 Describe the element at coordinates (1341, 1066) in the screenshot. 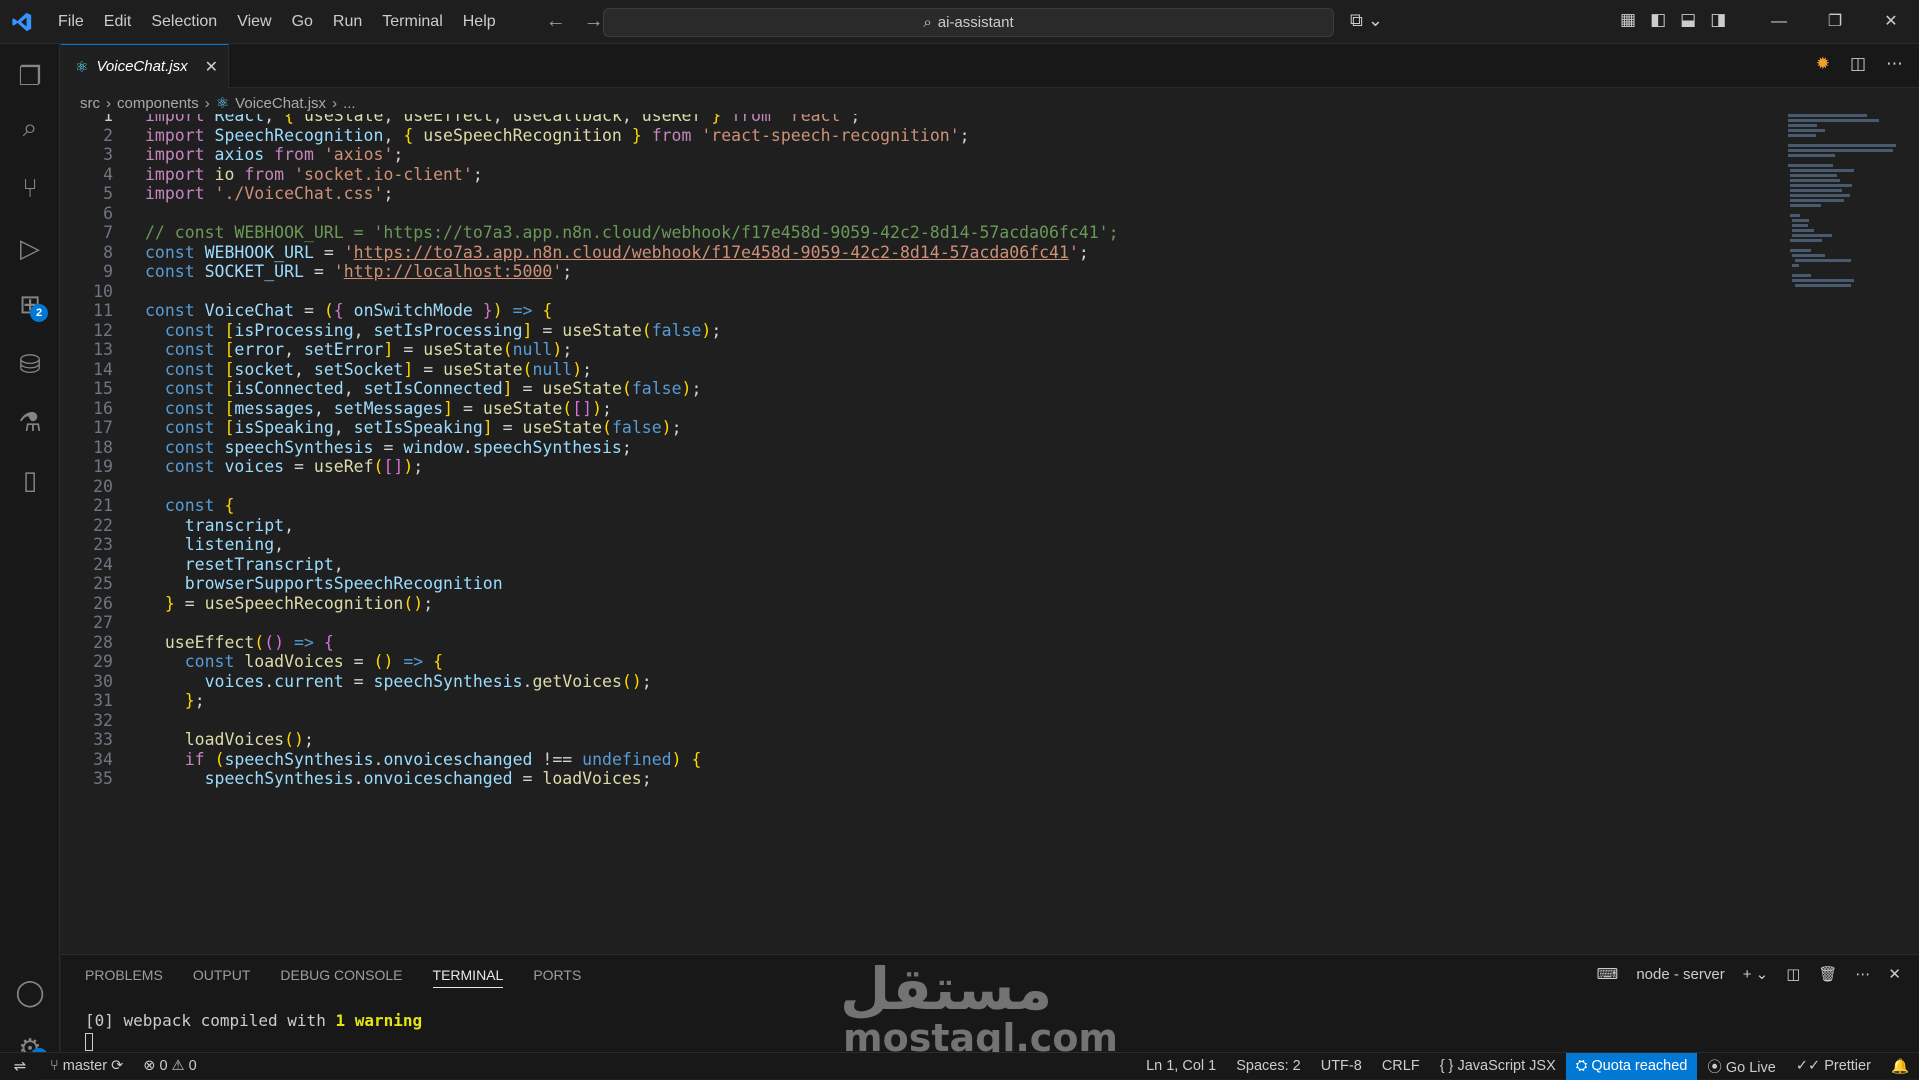

I see `encoding: UTF-8` at that location.